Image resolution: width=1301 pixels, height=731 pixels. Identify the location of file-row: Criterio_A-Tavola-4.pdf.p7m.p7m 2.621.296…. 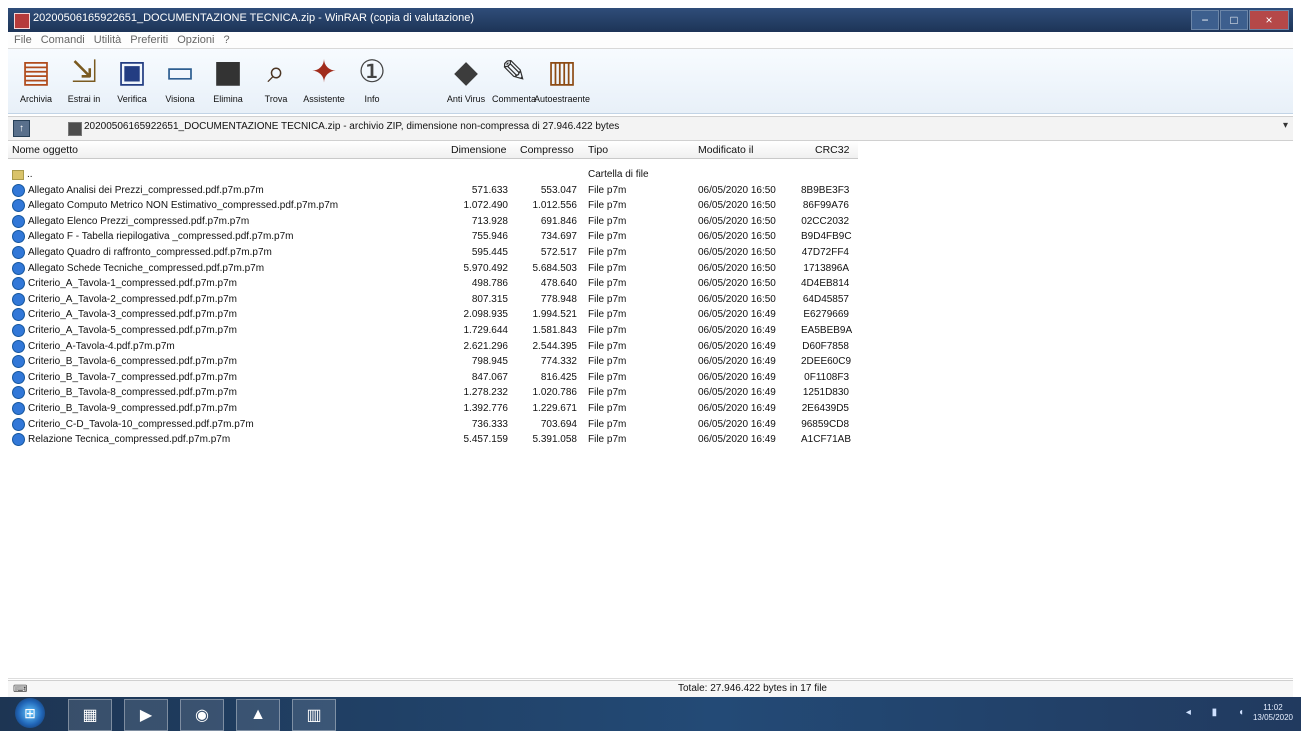
(433, 346).